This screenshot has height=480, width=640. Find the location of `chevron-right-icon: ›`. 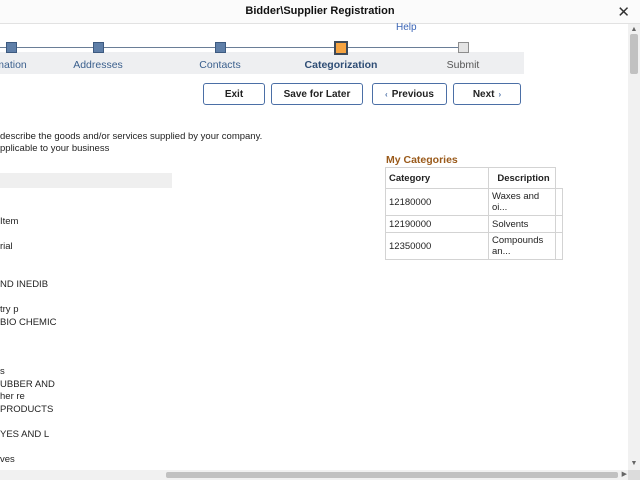

chevron-right-icon: › is located at coordinates (500, 94).